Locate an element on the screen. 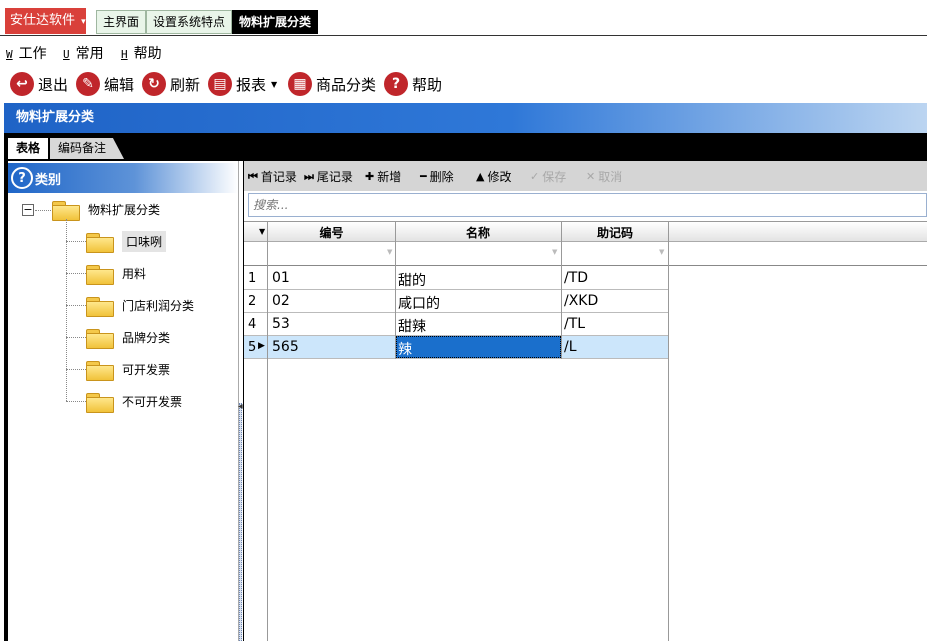 This screenshot has width=927, height=641. modify-label: 修改 is located at coordinates (499, 177).